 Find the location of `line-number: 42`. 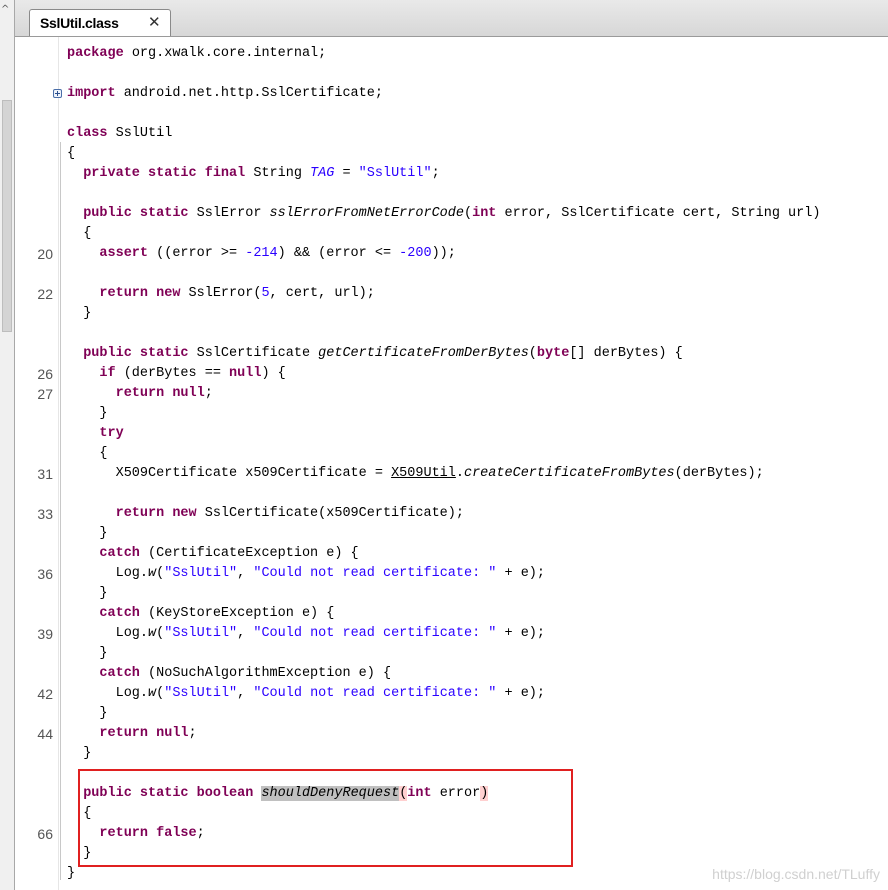

line-number: 42 is located at coordinates (45, 694).